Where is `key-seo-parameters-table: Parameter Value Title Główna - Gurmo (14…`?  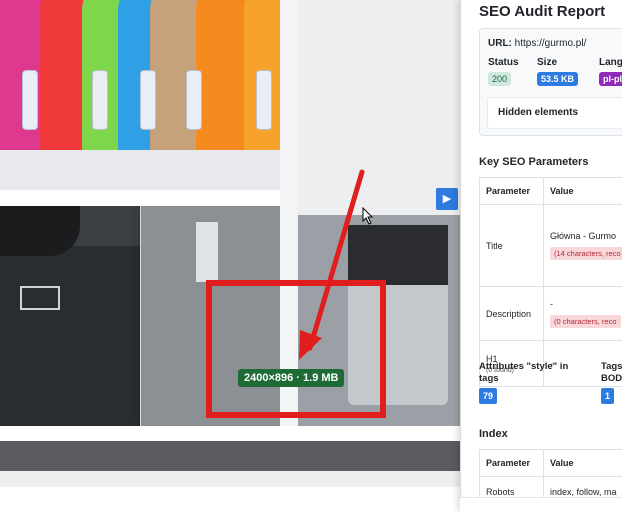 key-seo-parameters-table: Parameter Value Title Główna - Gurmo (14… is located at coordinates (550, 282).